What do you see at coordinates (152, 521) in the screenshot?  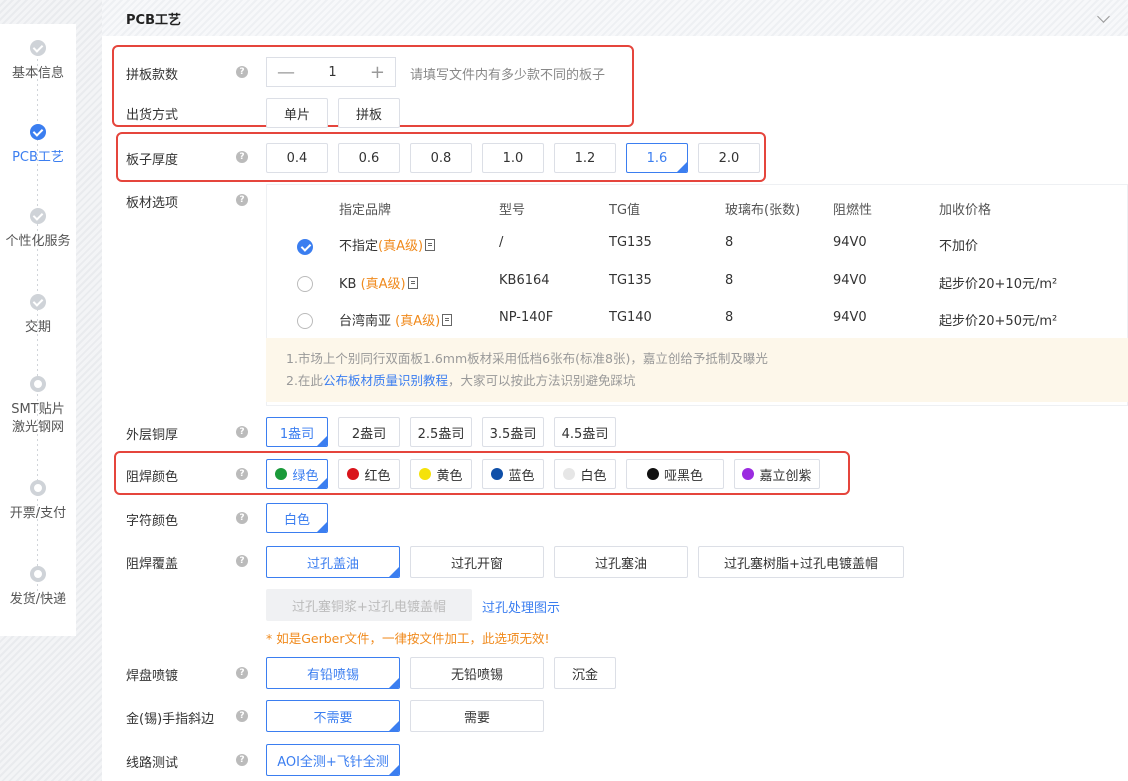 I see `silk-color-label: 字符颜色` at bounding box center [152, 521].